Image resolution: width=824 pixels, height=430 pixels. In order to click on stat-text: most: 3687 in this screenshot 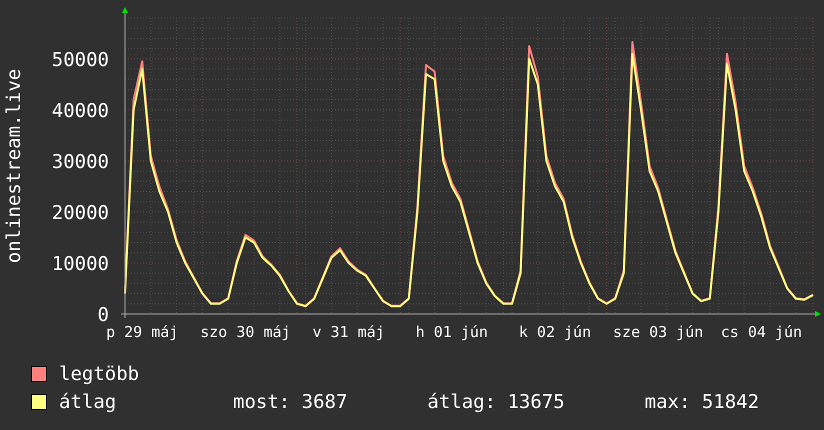, I will do `click(290, 401)`.